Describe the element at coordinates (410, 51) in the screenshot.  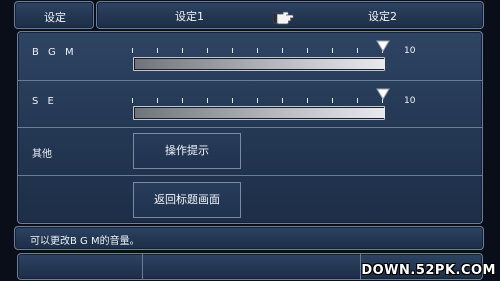
I see `bgm-value: 10` at that location.